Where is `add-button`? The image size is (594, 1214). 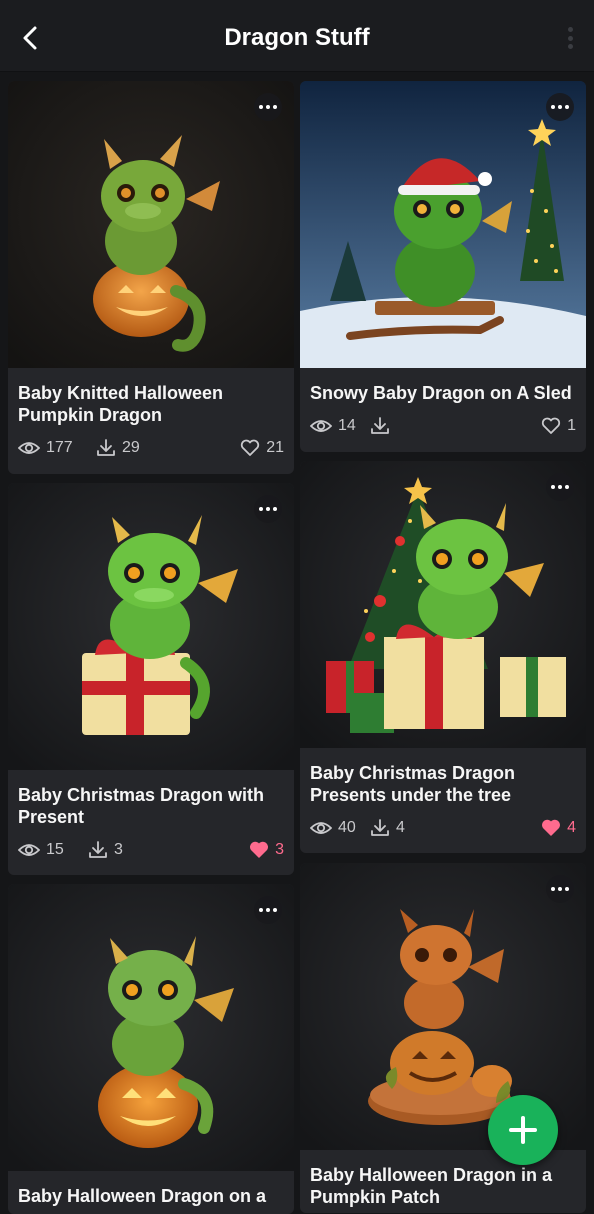 add-button is located at coordinates (523, 1130).